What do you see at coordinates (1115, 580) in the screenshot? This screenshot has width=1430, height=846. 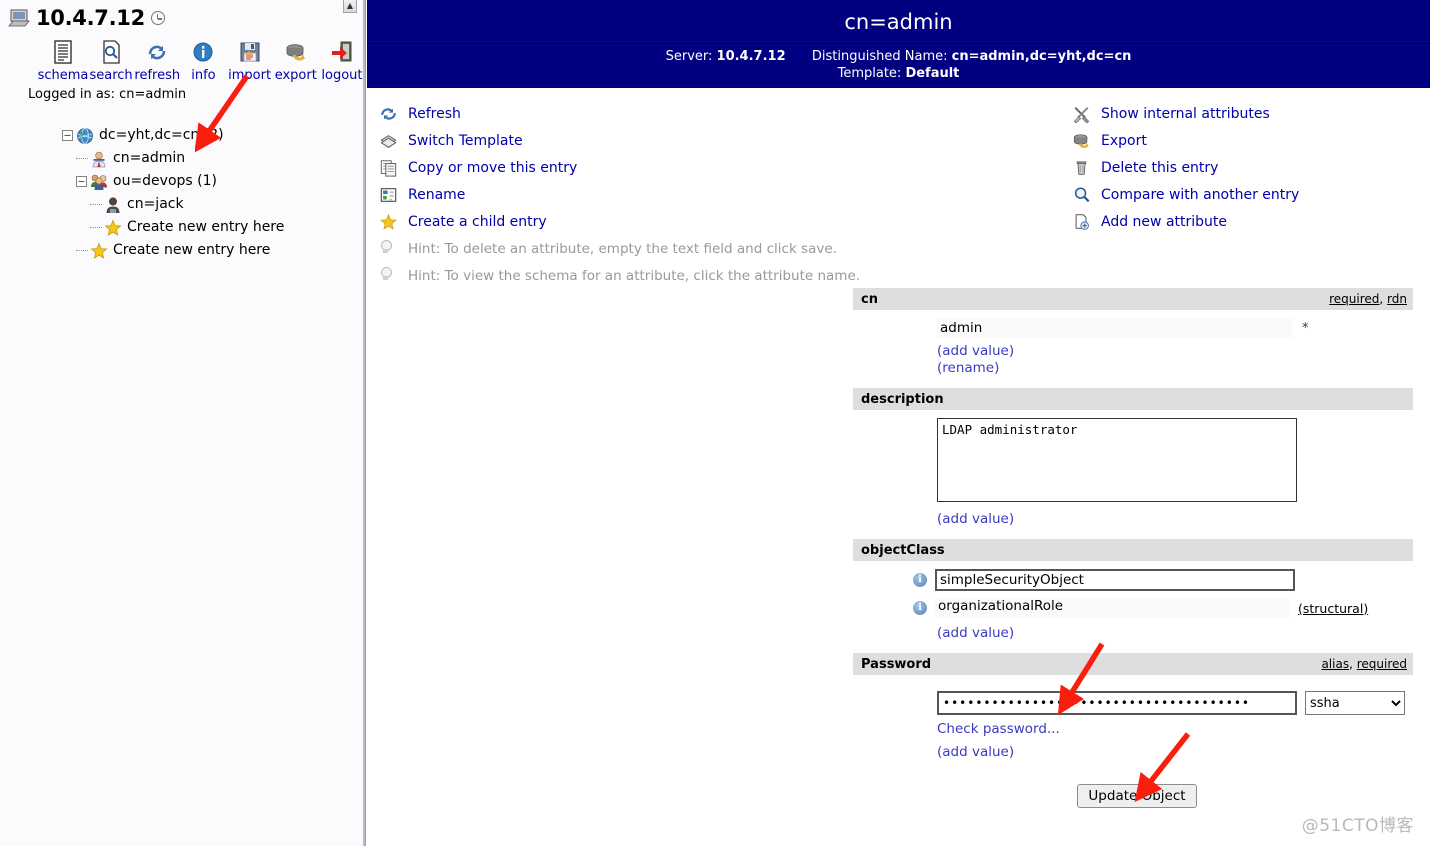 I see `objectclass-value-1-input` at bounding box center [1115, 580].